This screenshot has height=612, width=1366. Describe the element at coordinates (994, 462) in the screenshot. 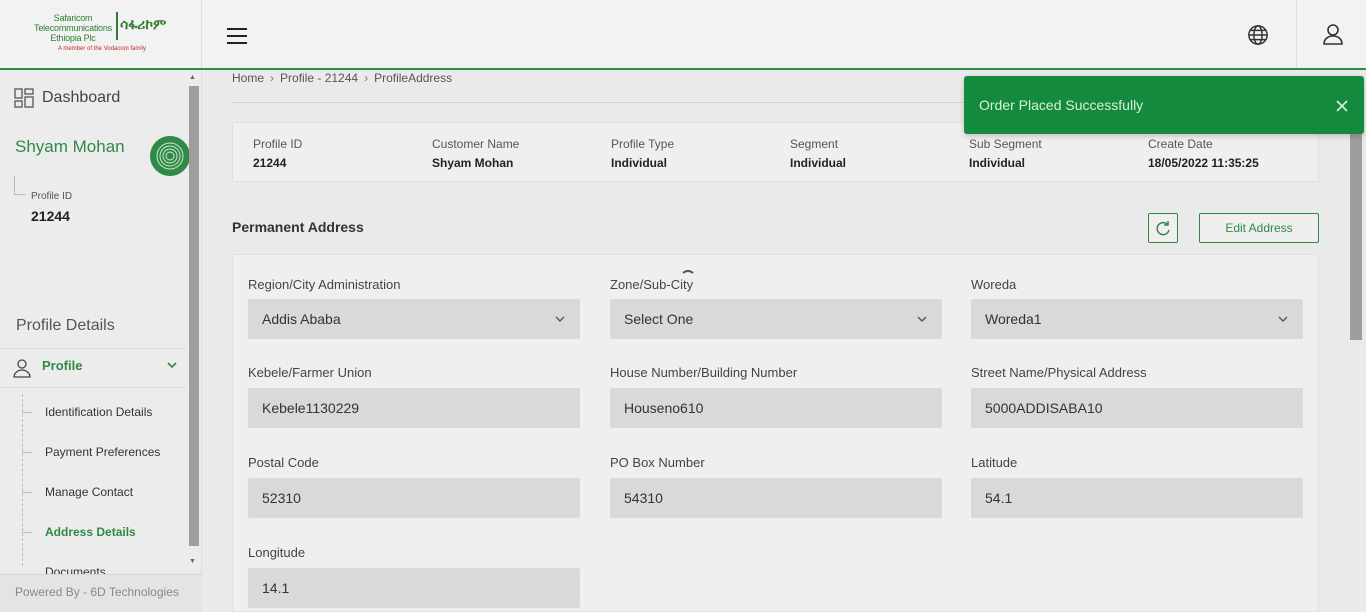

I see `latitude-label: Latitude` at that location.